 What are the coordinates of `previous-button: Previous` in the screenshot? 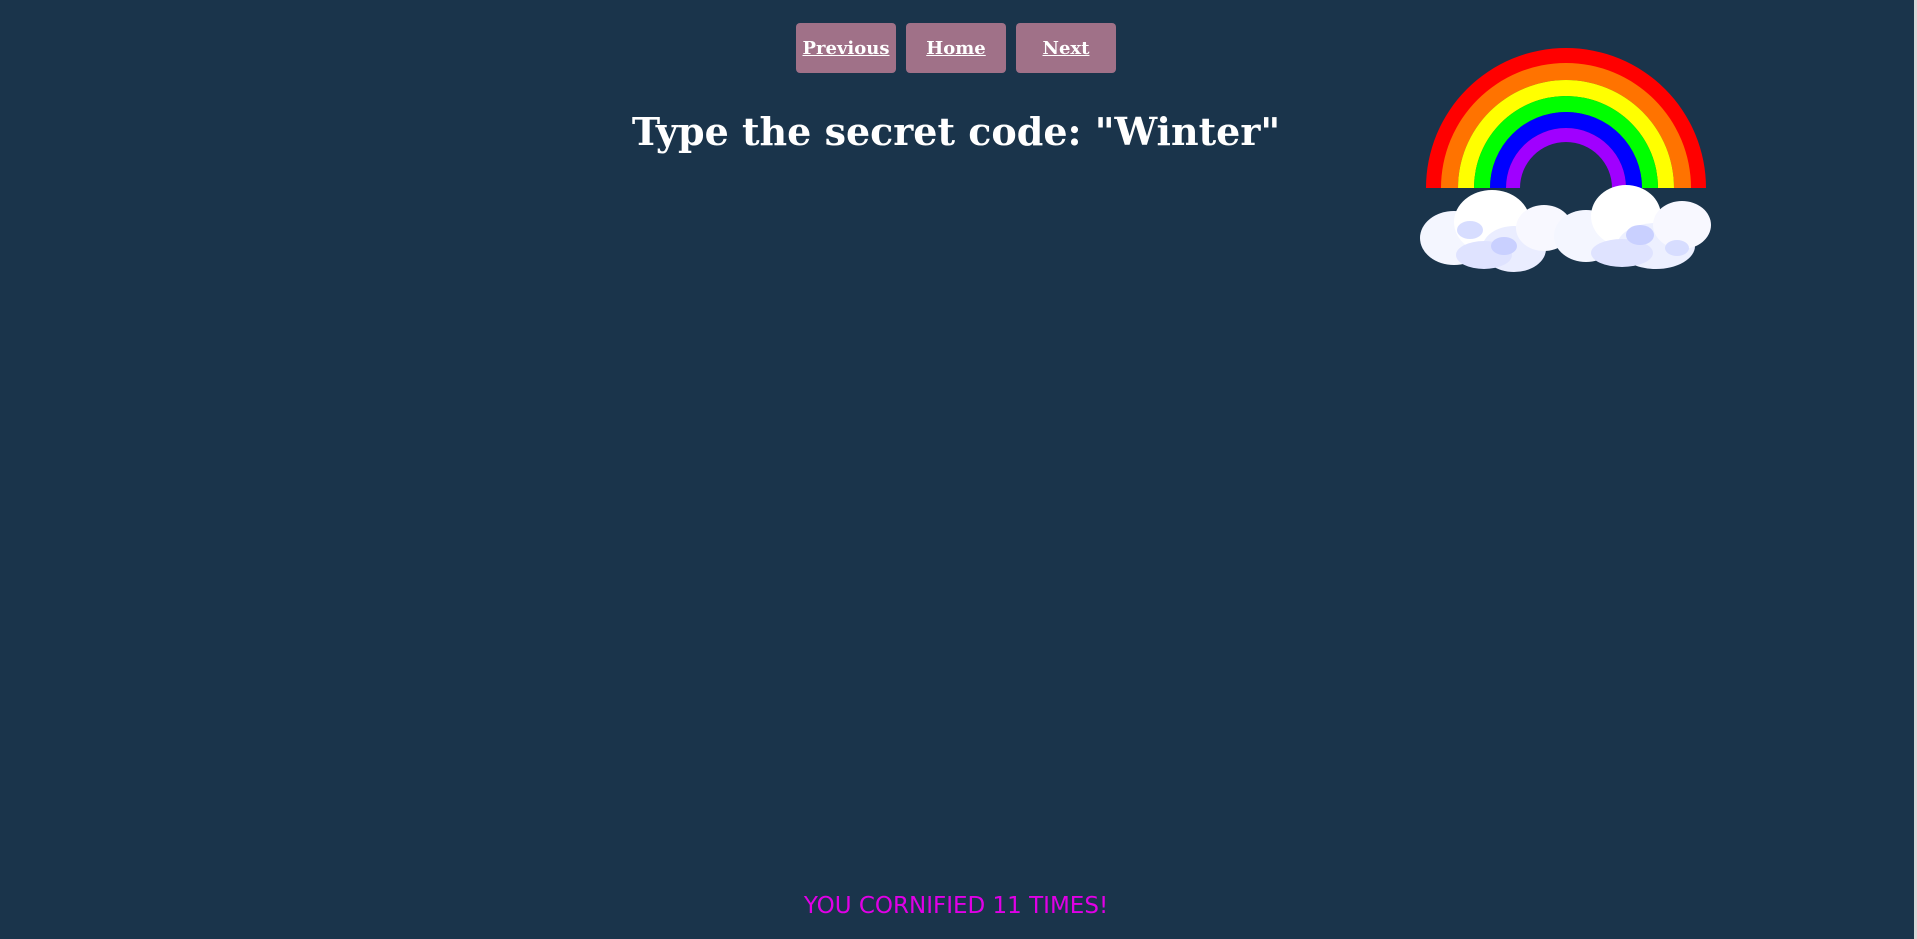 It's located at (846, 48).